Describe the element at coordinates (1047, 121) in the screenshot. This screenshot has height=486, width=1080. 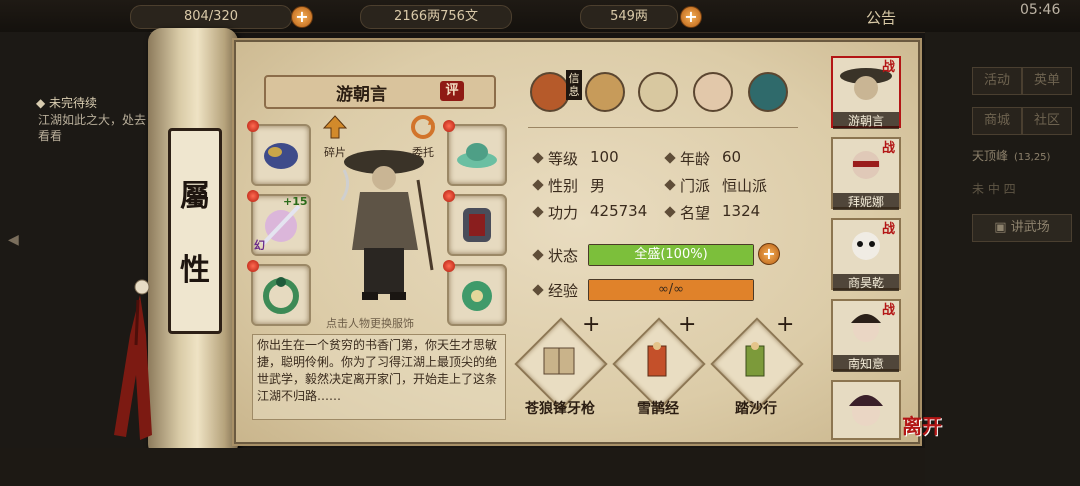
I see `community-button: 社区` at that location.